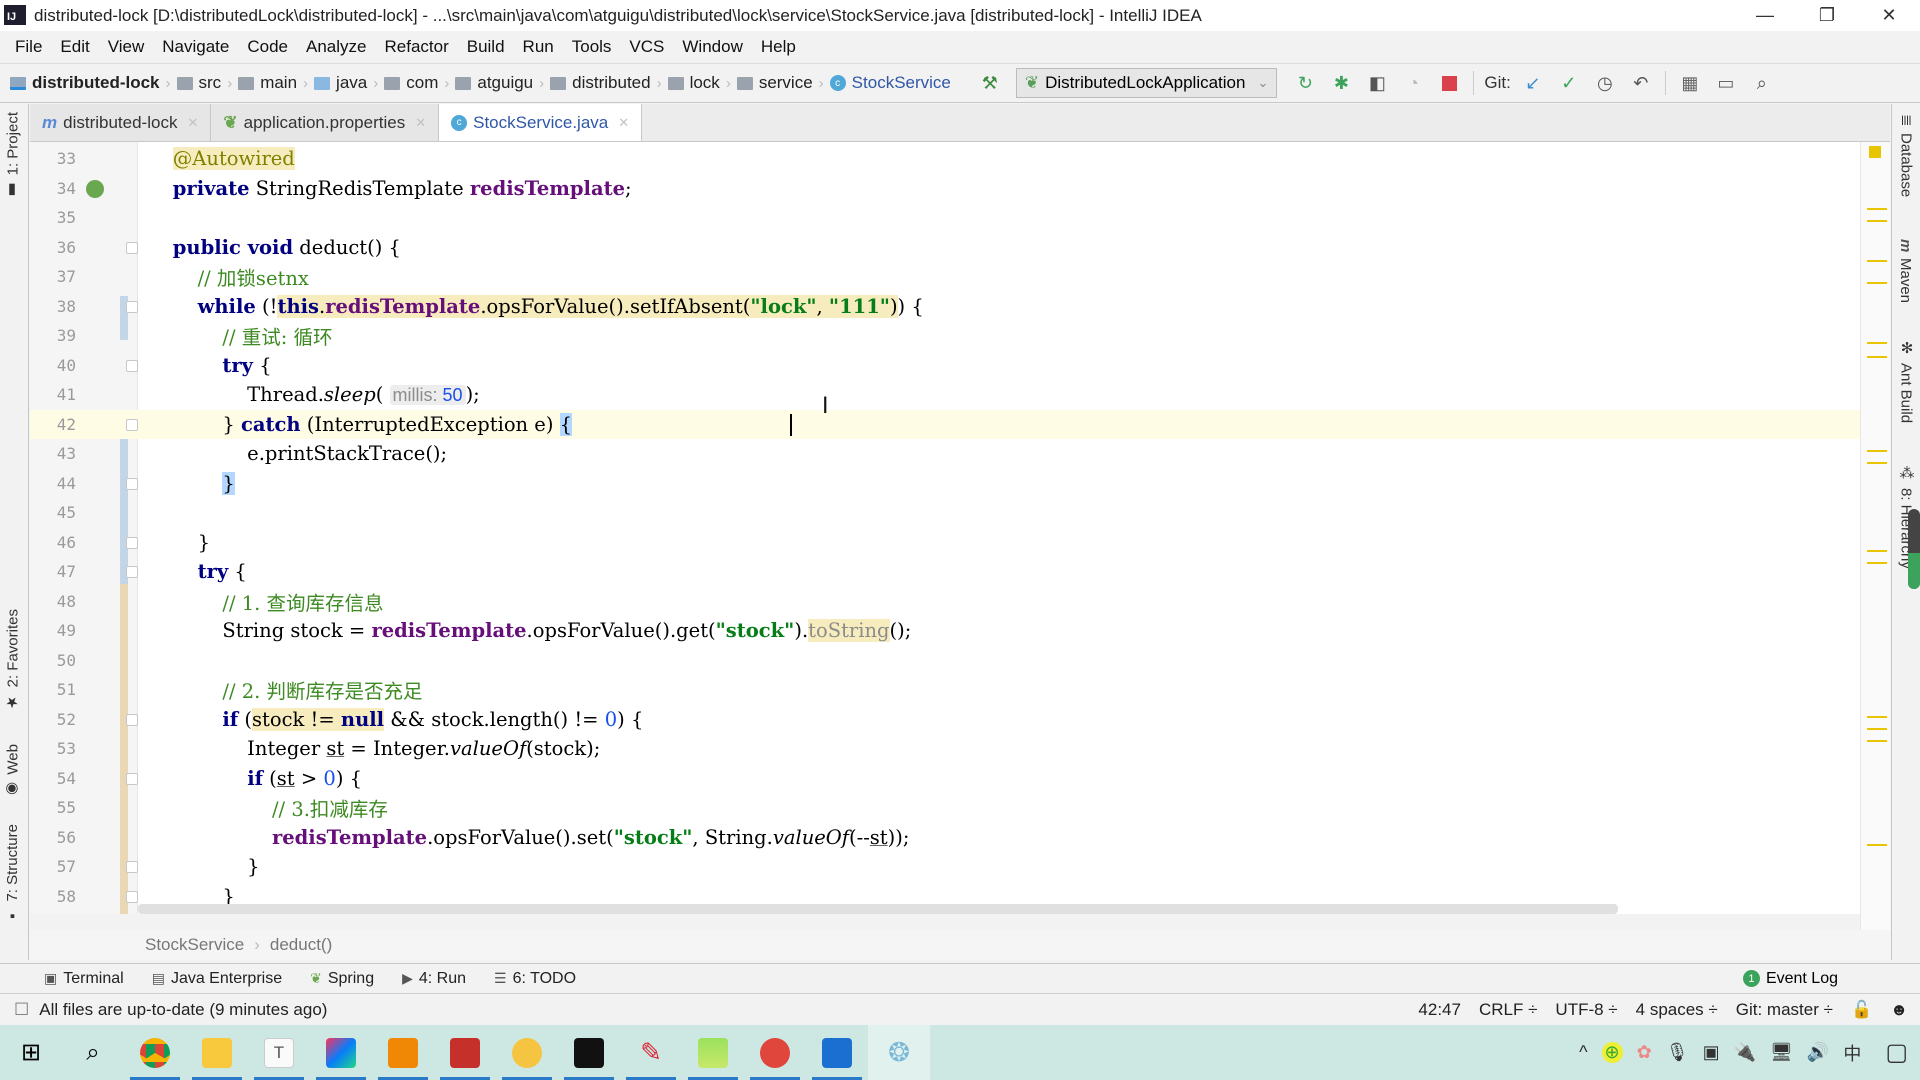  Describe the element at coordinates (945, 336) in the screenshot. I see `code-line: 39 // 重试: 循环` at that location.